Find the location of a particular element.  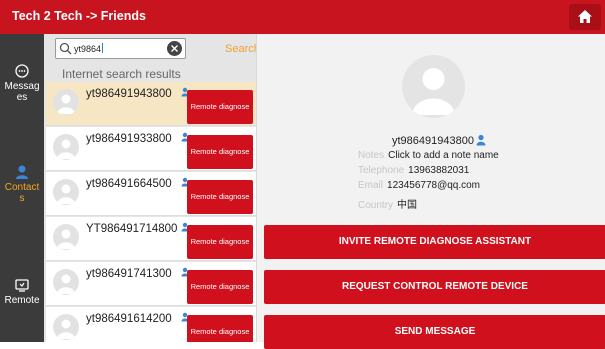

sidebar-item-contacts: Contact s is located at coordinates (22, 184).